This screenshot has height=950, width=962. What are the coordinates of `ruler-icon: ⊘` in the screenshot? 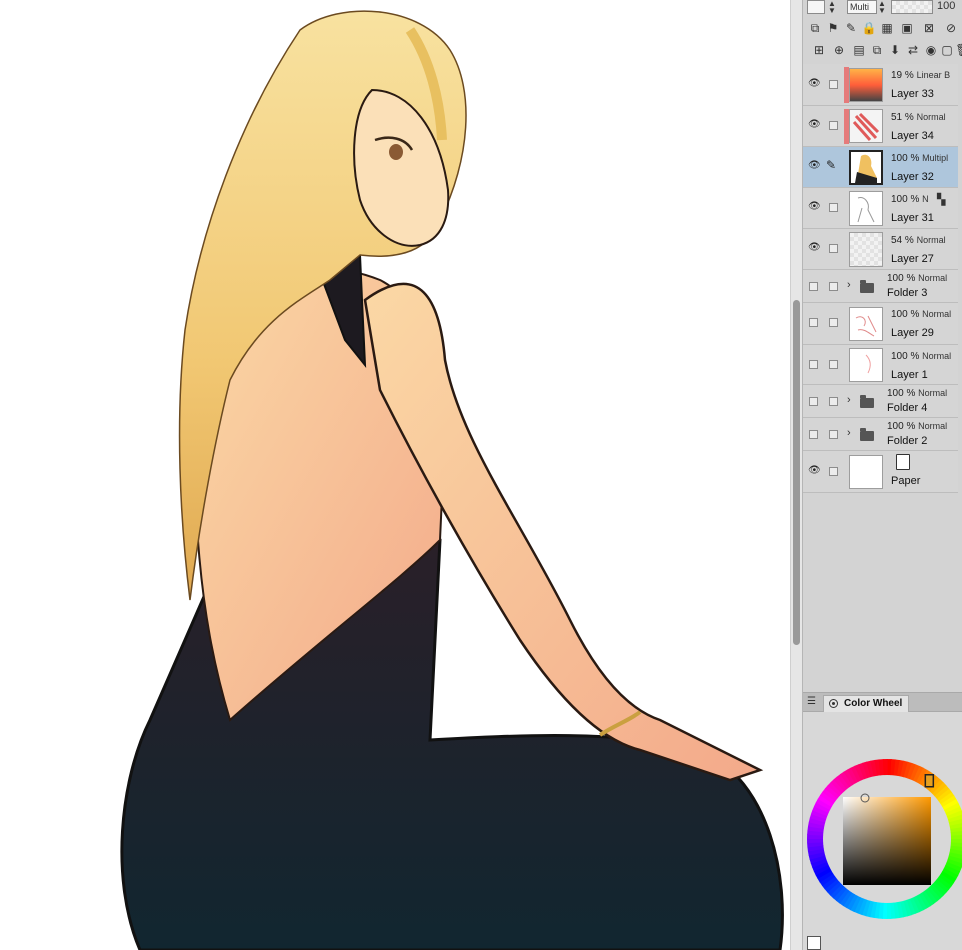 It's located at (951, 28).